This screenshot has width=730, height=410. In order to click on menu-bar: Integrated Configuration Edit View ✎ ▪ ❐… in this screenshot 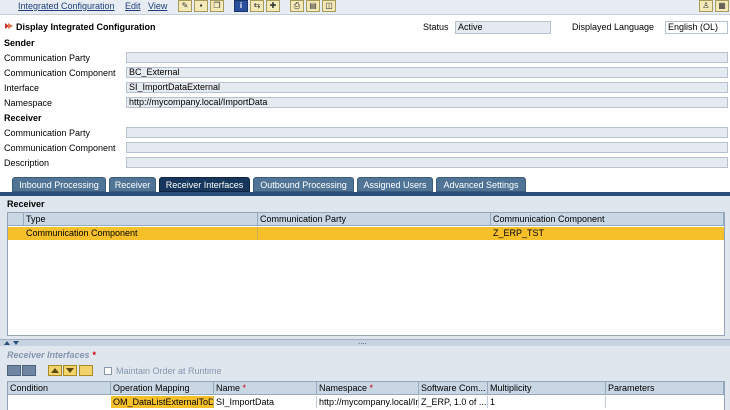, I will do `click(365, 7)`.